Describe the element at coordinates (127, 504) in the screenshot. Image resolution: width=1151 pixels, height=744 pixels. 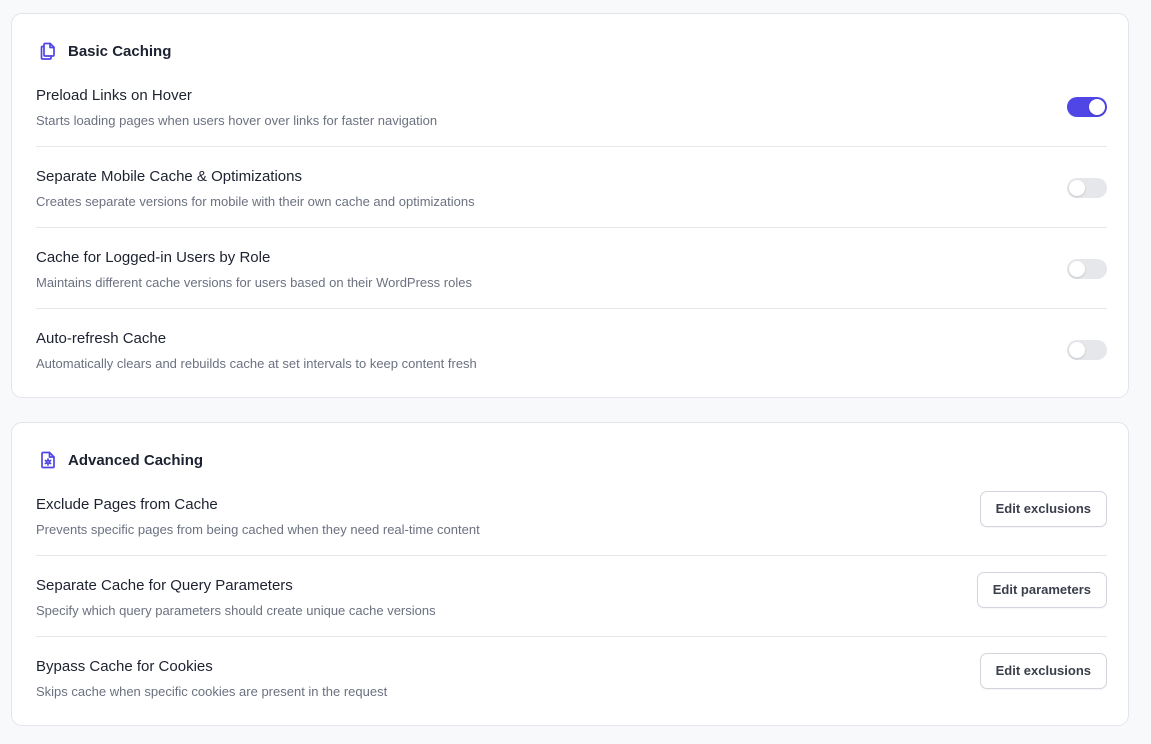
I see `setting-title: Exclude Pages from Cache` at that location.